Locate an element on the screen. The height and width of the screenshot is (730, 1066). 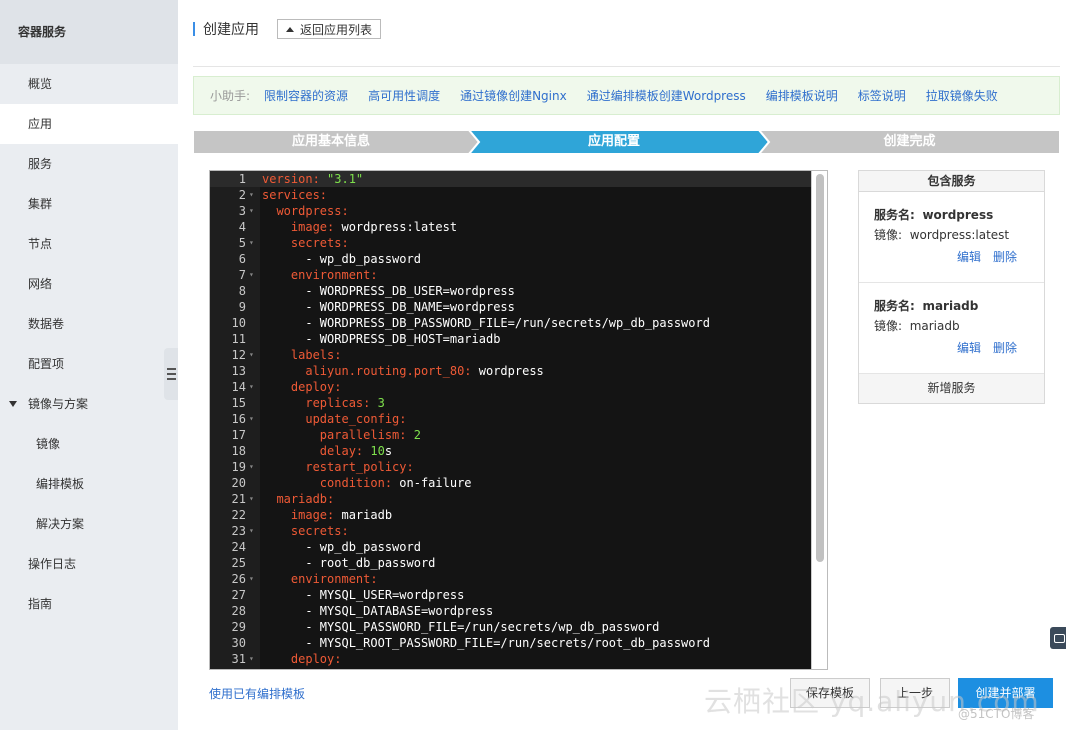
helper-link-5: 标签说明 is located at coordinates (882, 95).